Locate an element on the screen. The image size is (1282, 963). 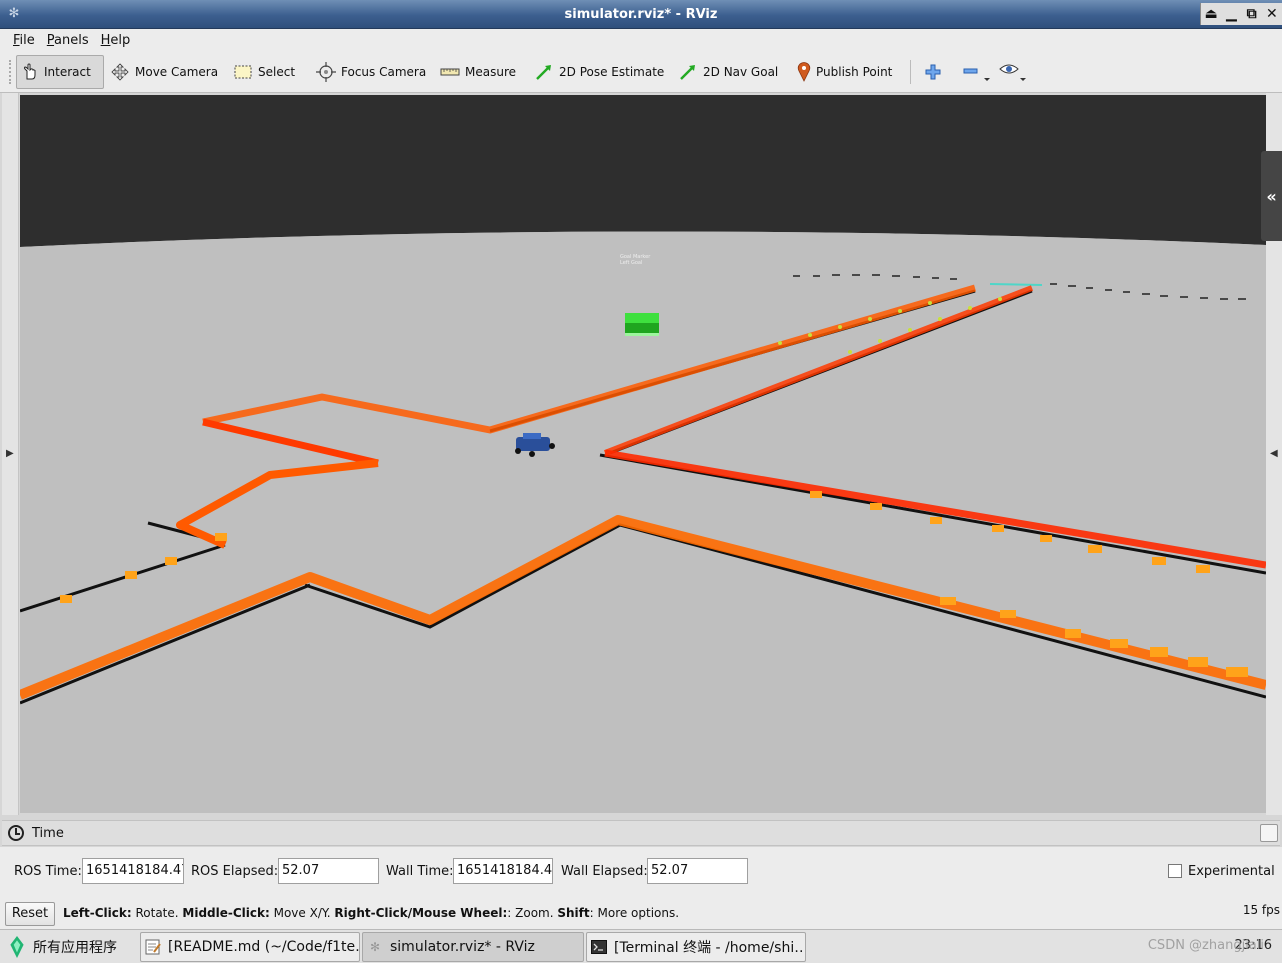
tool-2d-pose-estimate-label: 2D Pose Estimate is located at coordinates (612, 72).